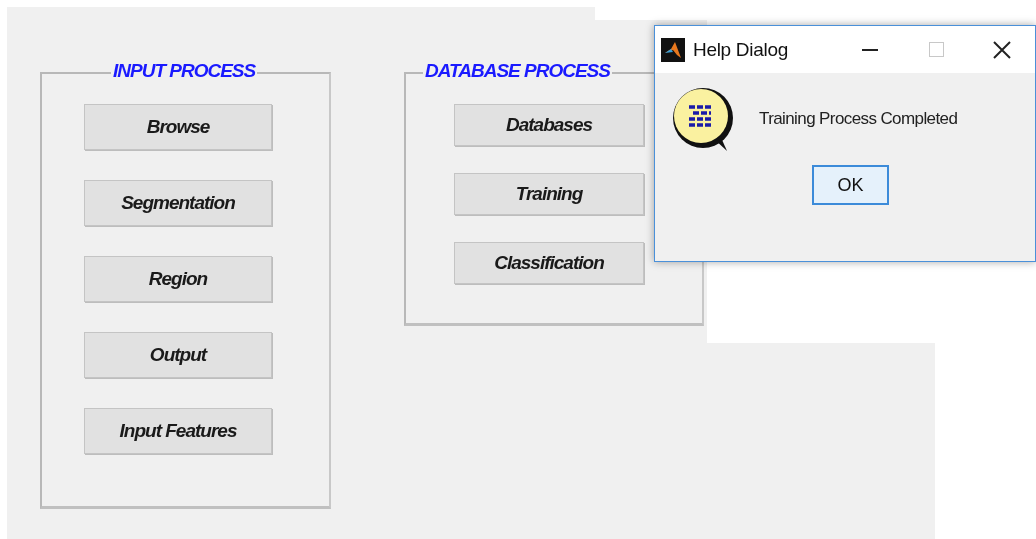 The image size is (1036, 539). Describe the element at coordinates (936, 49) in the screenshot. I see `maximize-icon` at that location.